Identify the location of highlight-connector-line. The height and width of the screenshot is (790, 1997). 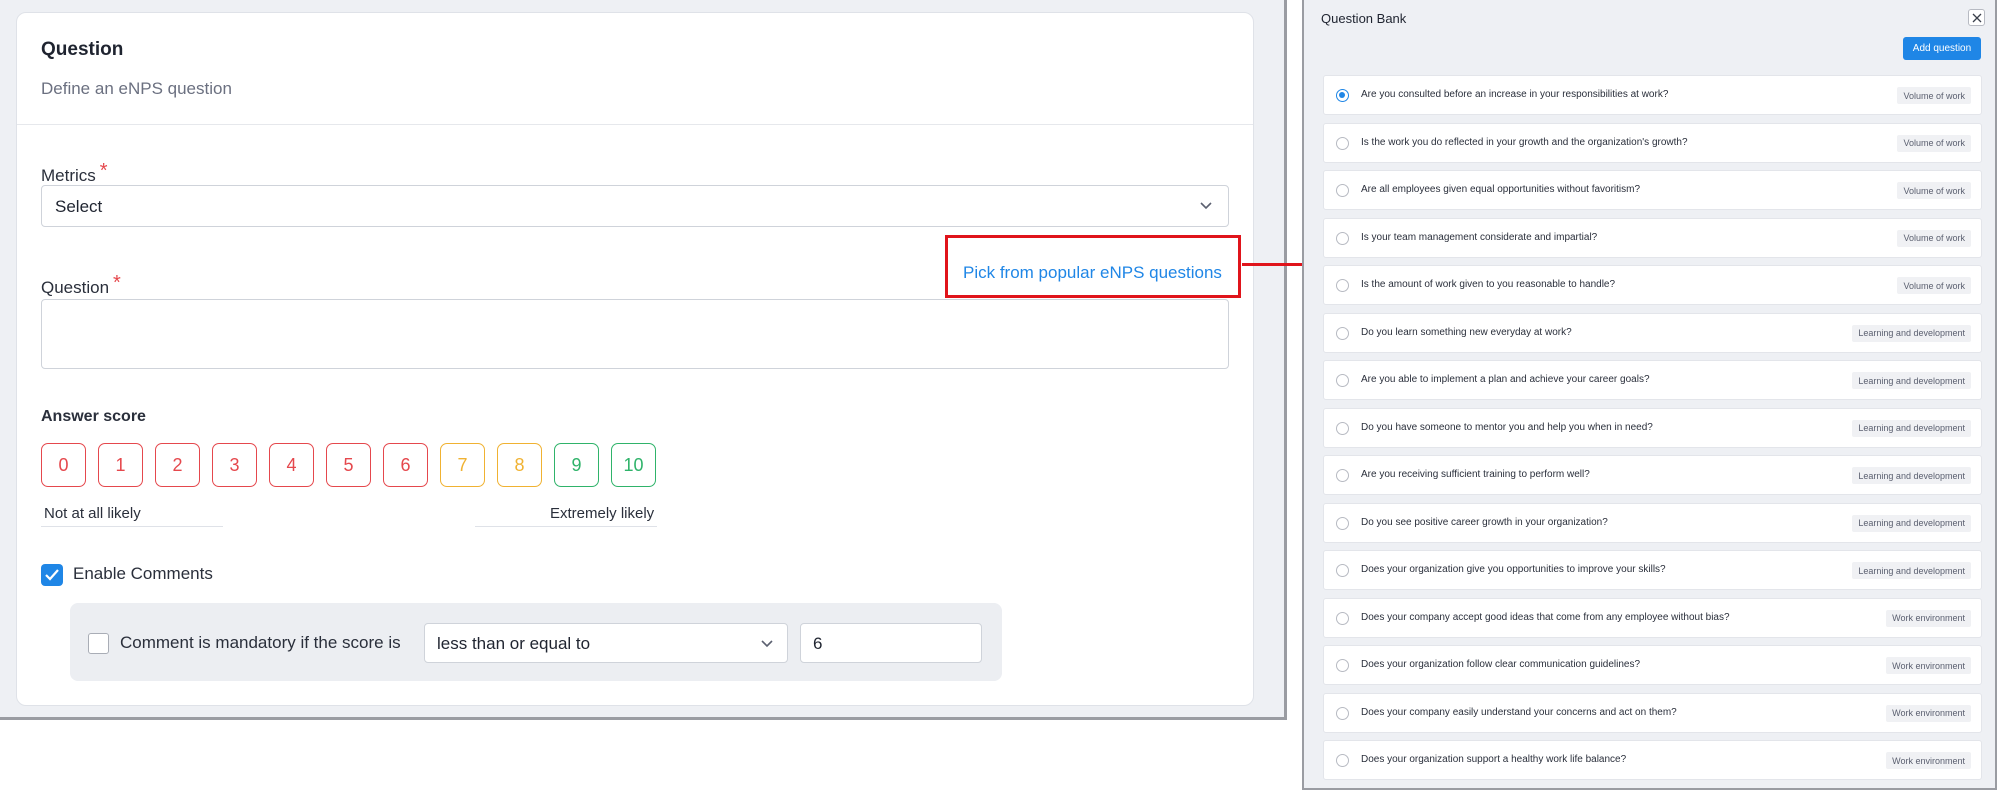
(1272, 264).